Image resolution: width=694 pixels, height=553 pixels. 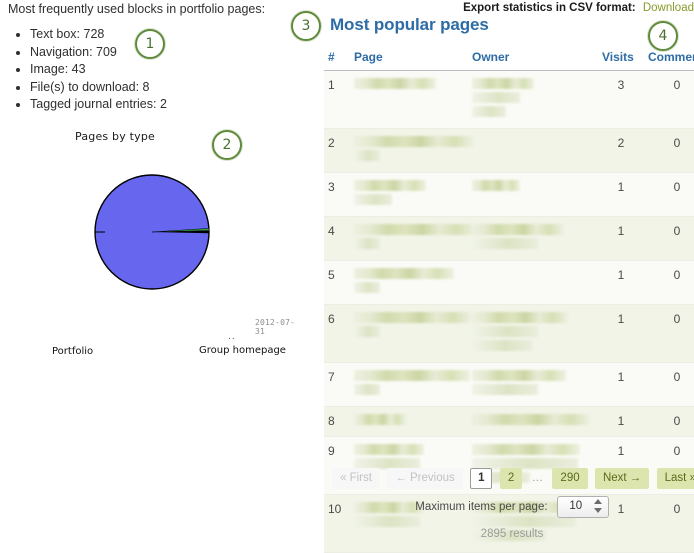 I want to click on spinner-arrows-icon, so click(x=598, y=507).